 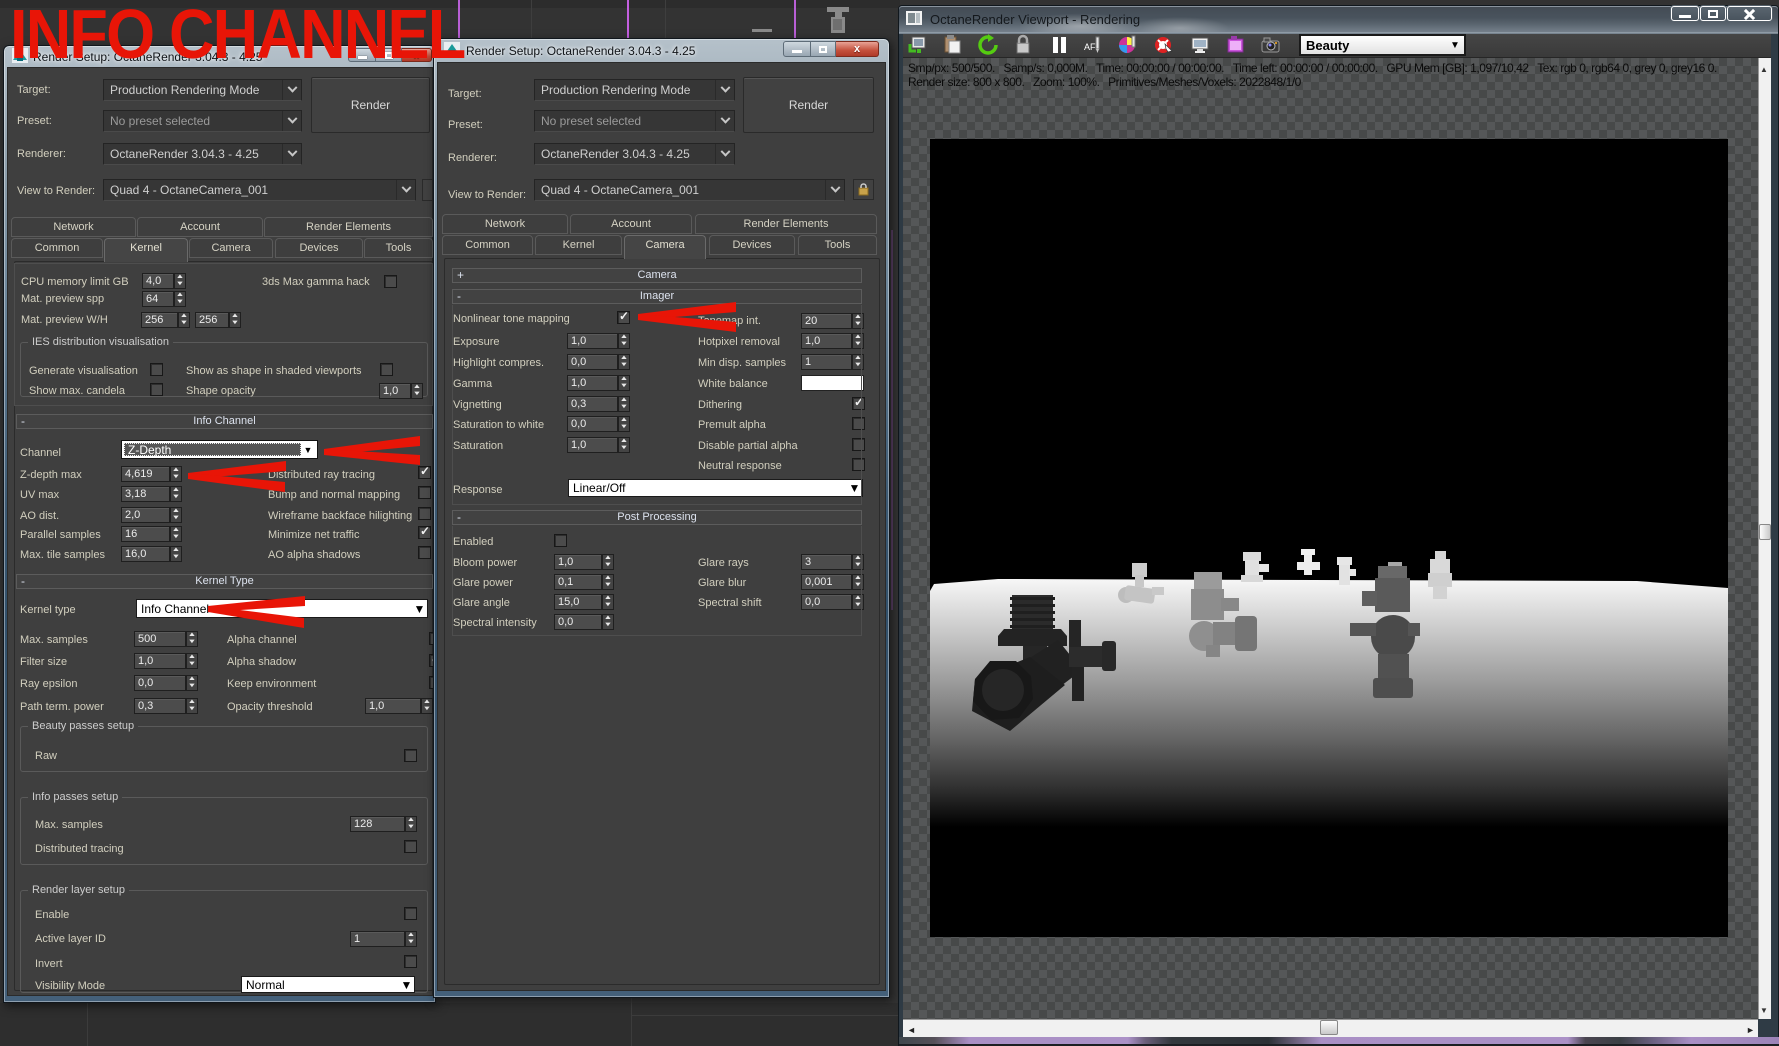 I want to click on svg-text: AF, so click(x=1090, y=47).